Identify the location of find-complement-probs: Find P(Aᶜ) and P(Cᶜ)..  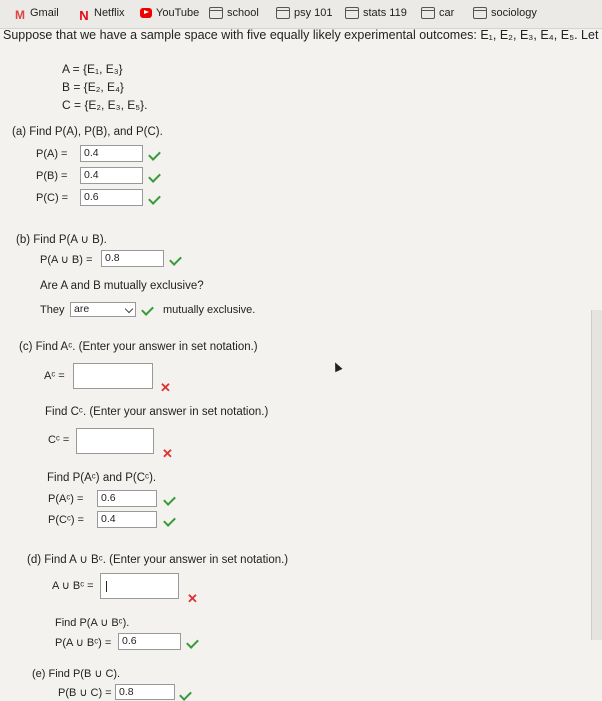
(102, 478).